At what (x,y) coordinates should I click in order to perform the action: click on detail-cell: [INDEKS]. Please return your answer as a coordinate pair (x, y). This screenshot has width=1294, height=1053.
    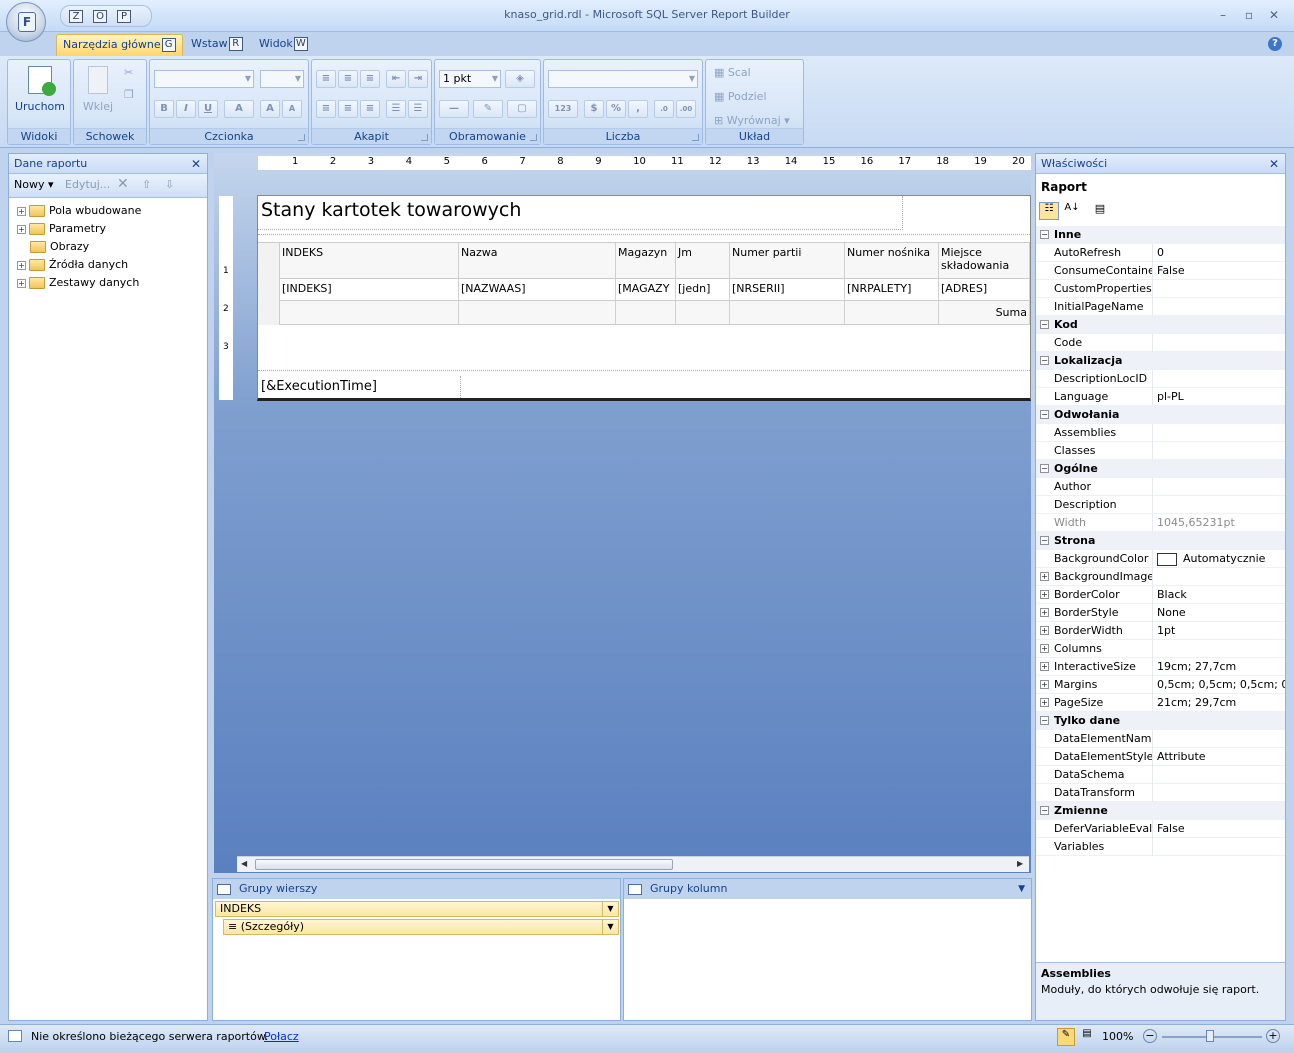
    Looking at the image, I should click on (369, 290).